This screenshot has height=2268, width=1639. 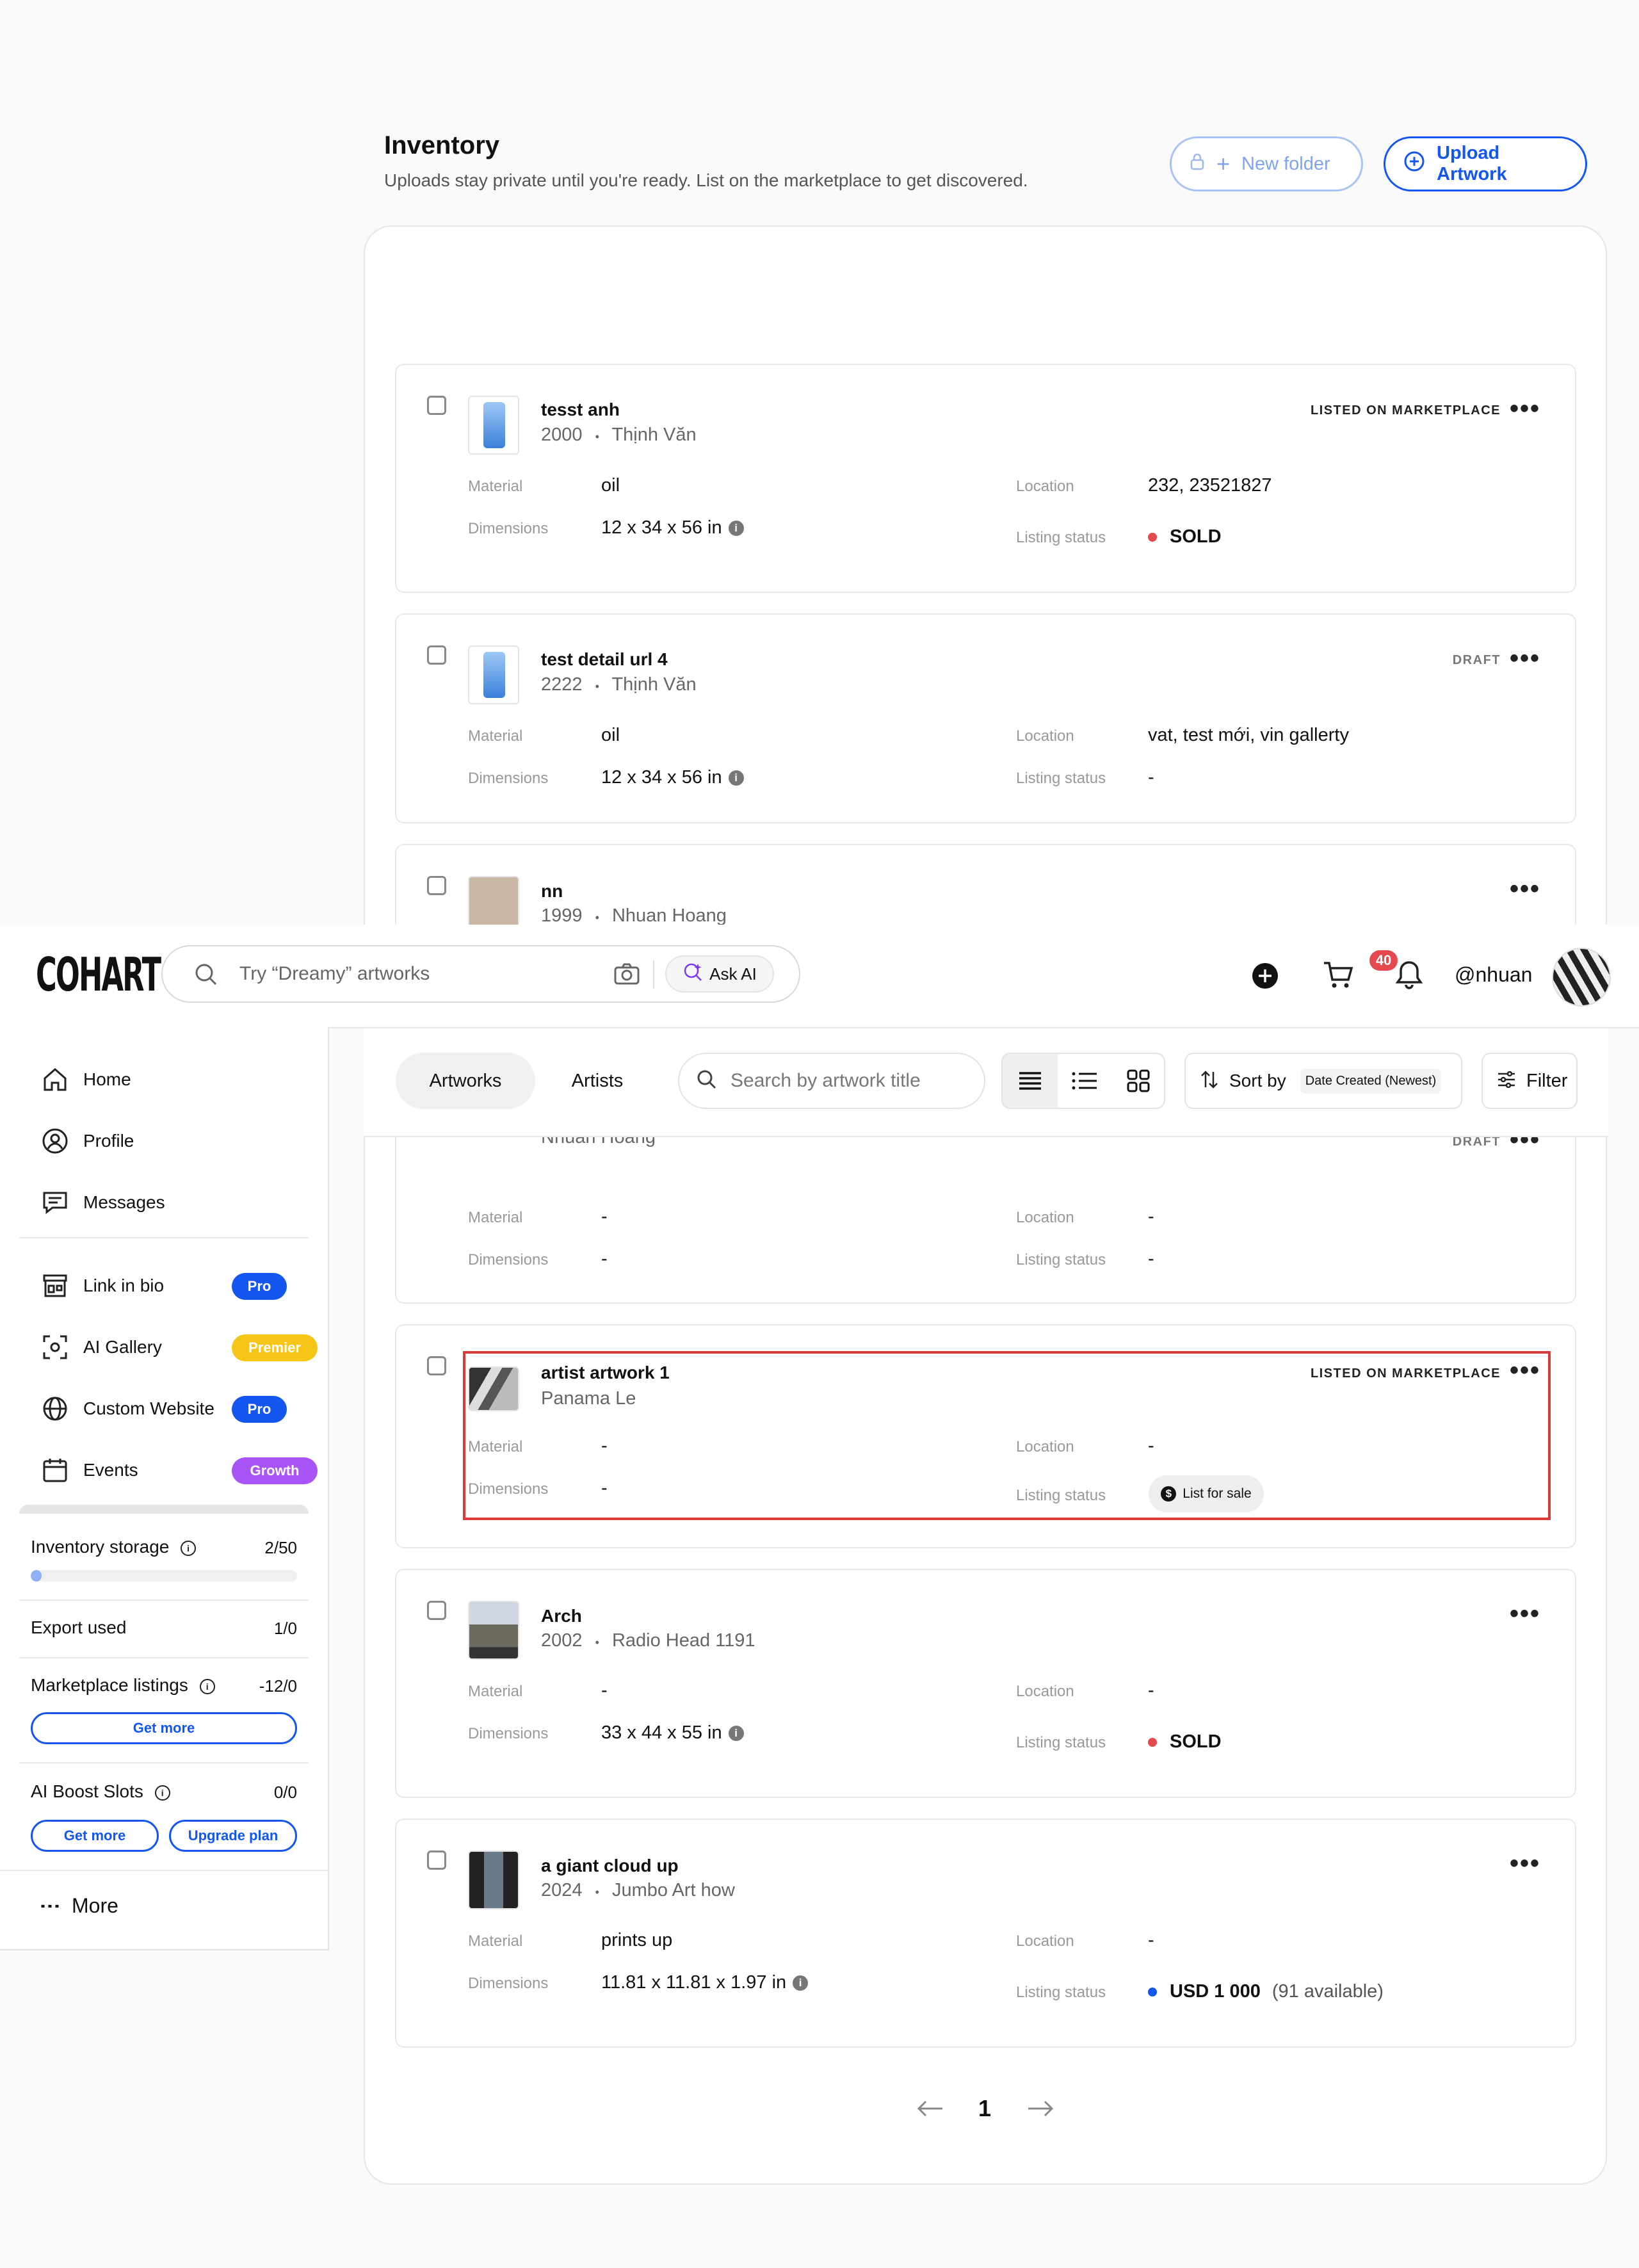 I want to click on storefront-icon, so click(x=55, y=1285).